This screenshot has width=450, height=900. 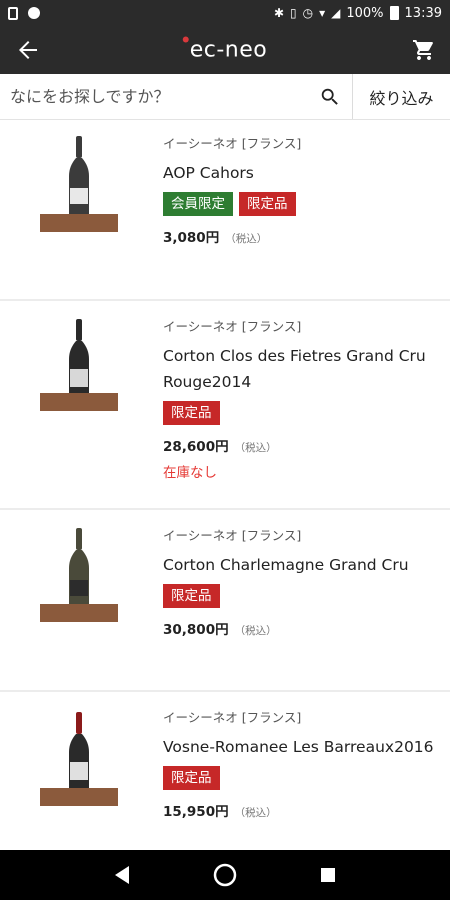 What do you see at coordinates (365, 13) in the screenshot?
I see `battery-level: 100%` at bounding box center [365, 13].